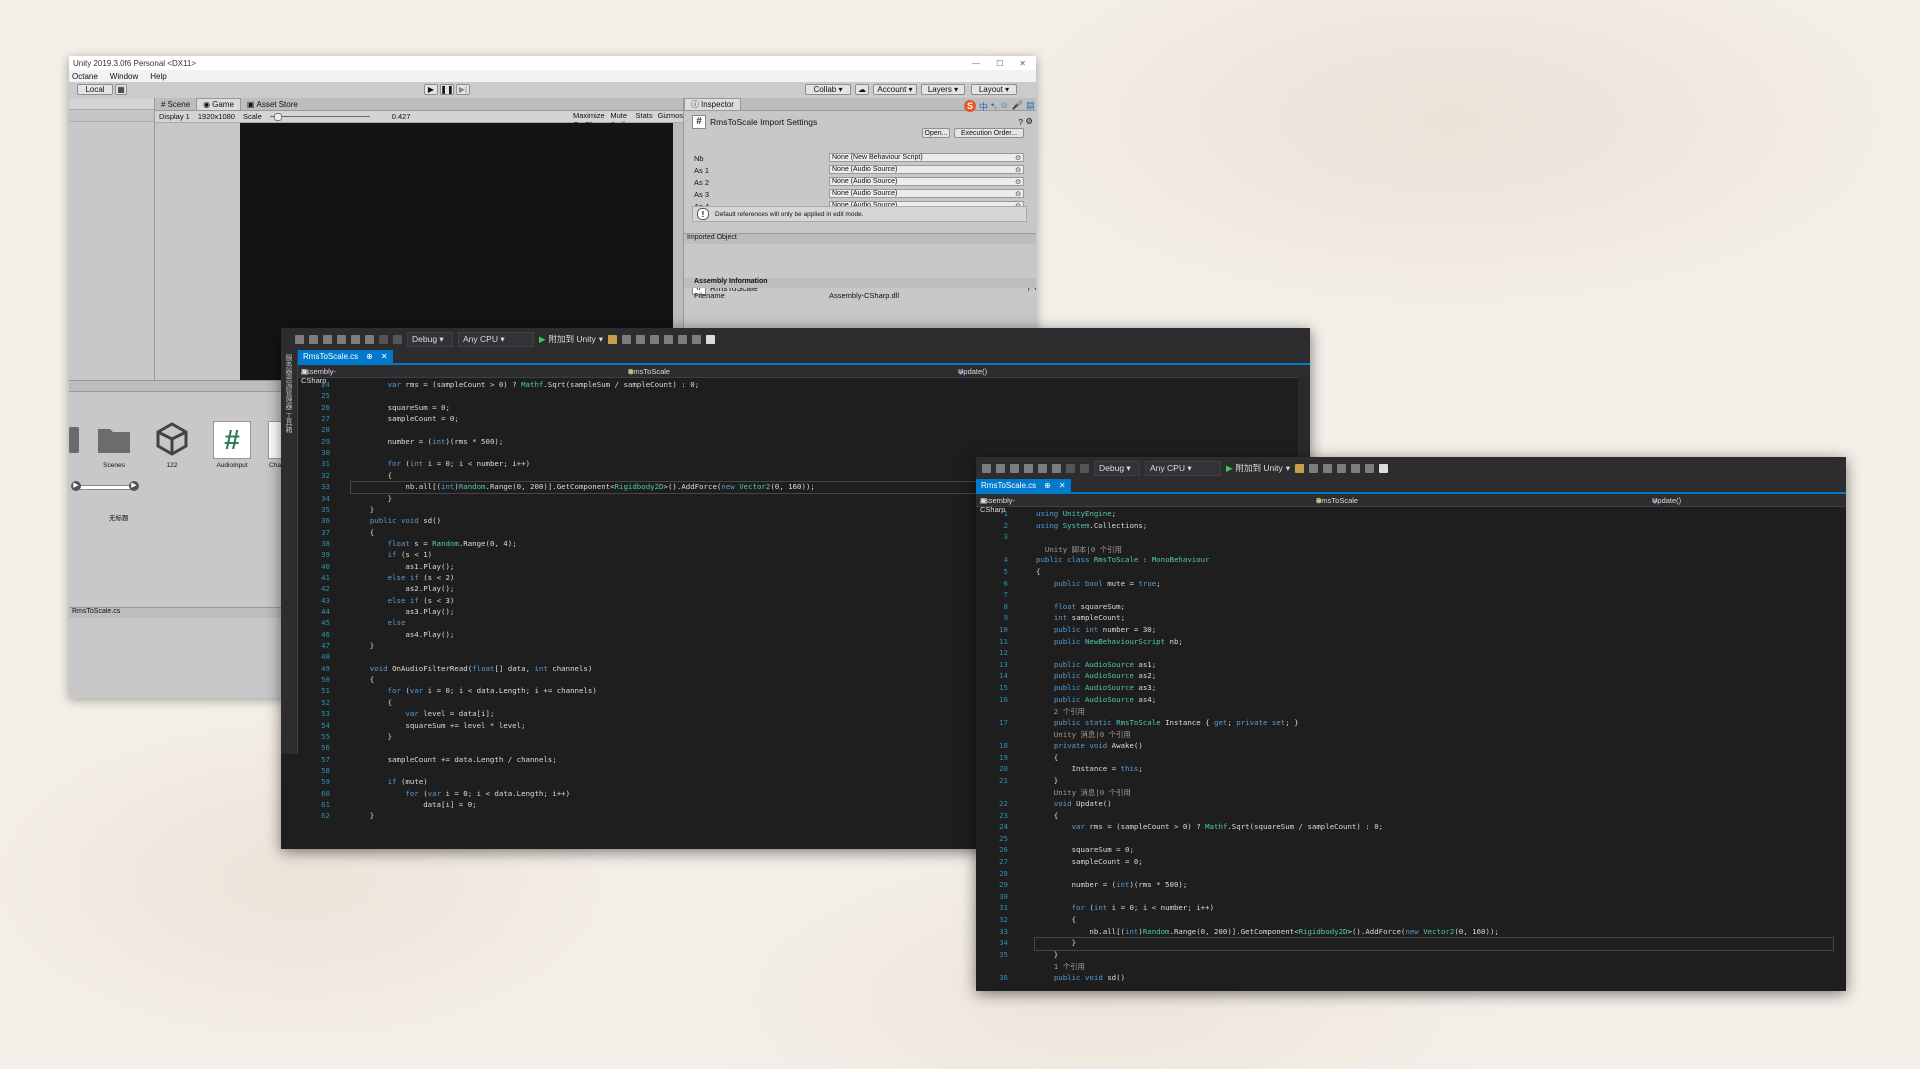 This screenshot has height=1069, width=1920. I want to click on comment-icon, so click(697, 339).